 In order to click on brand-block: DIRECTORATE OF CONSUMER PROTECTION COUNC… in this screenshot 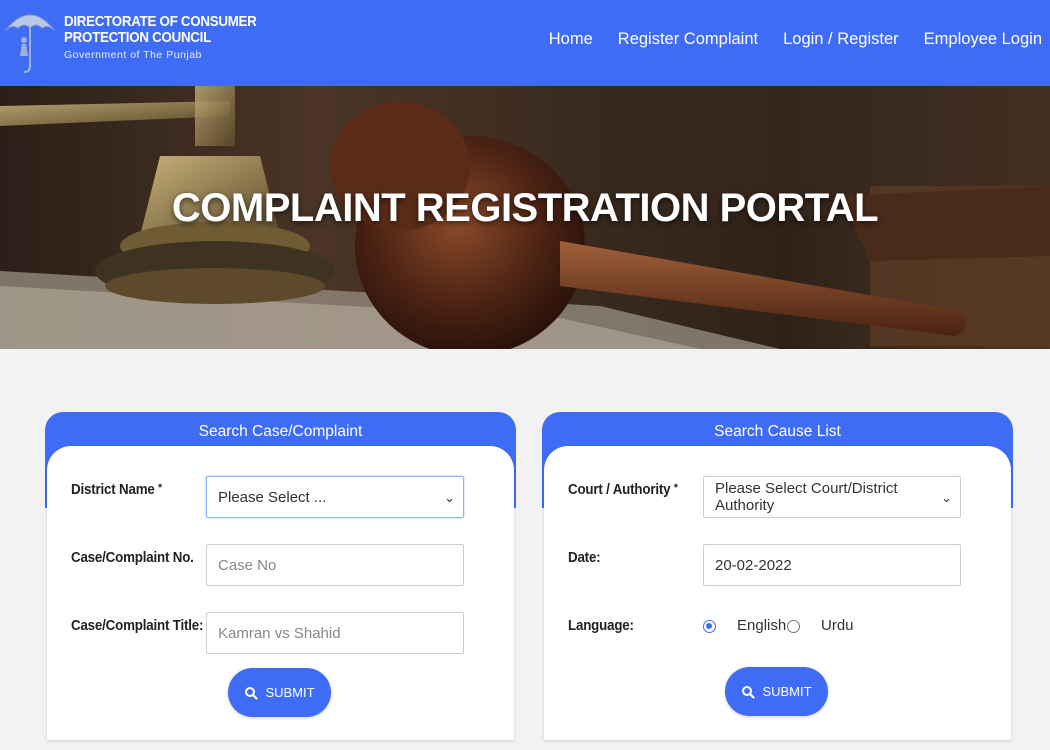, I will do `click(168, 37)`.